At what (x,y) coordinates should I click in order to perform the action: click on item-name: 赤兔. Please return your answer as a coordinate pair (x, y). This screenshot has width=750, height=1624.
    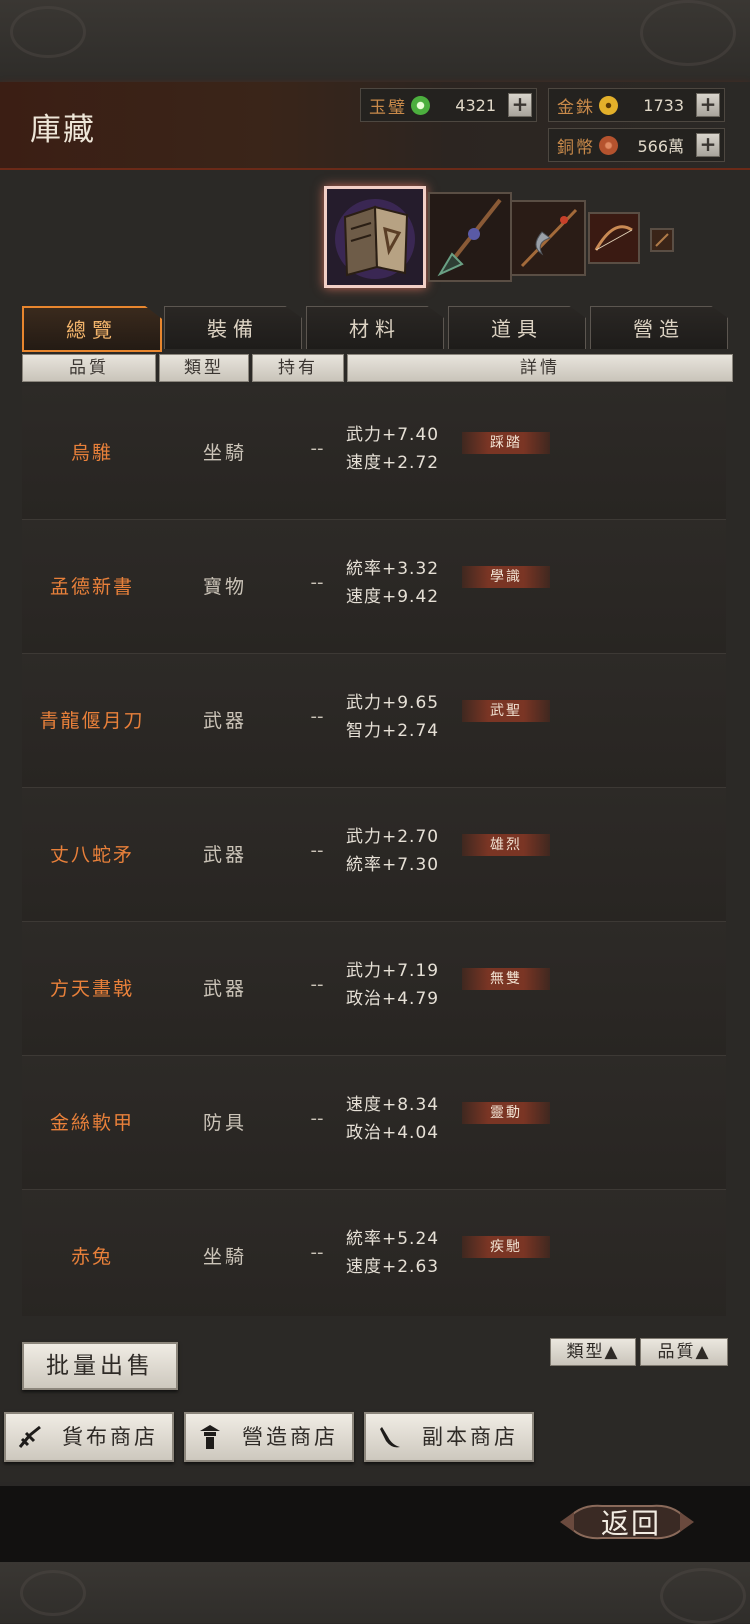
    Looking at the image, I should click on (91, 1257).